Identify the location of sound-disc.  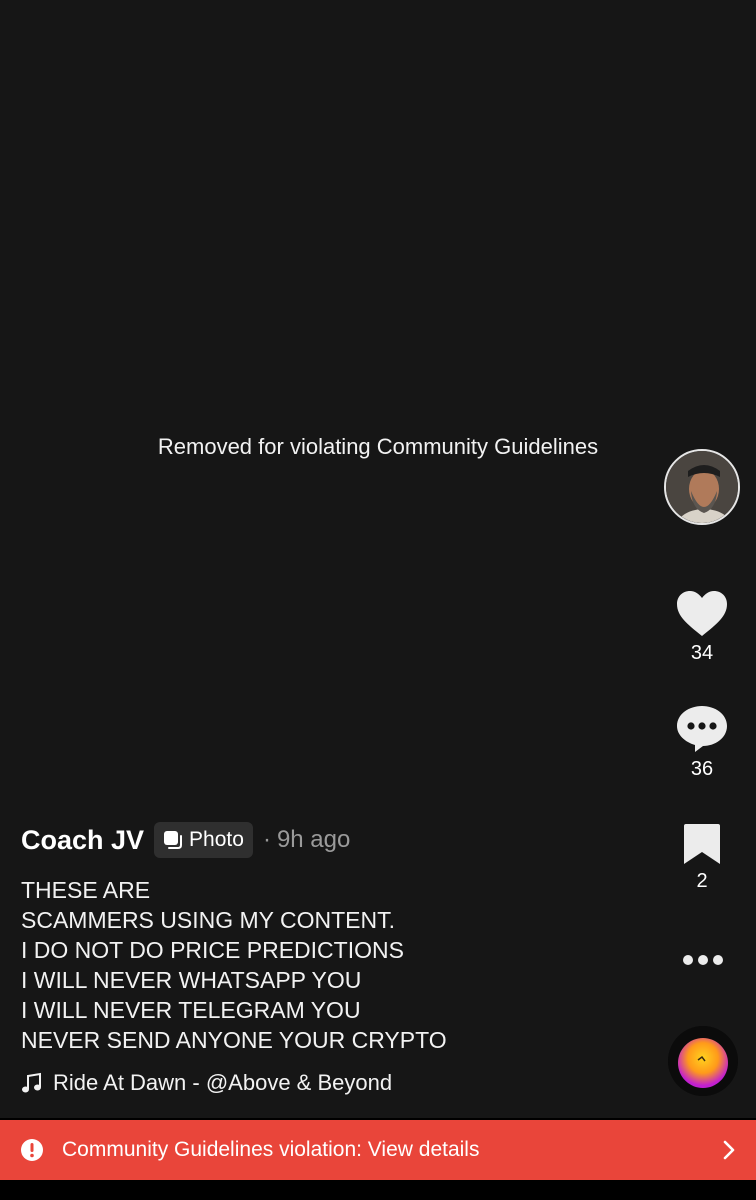
(703, 1061).